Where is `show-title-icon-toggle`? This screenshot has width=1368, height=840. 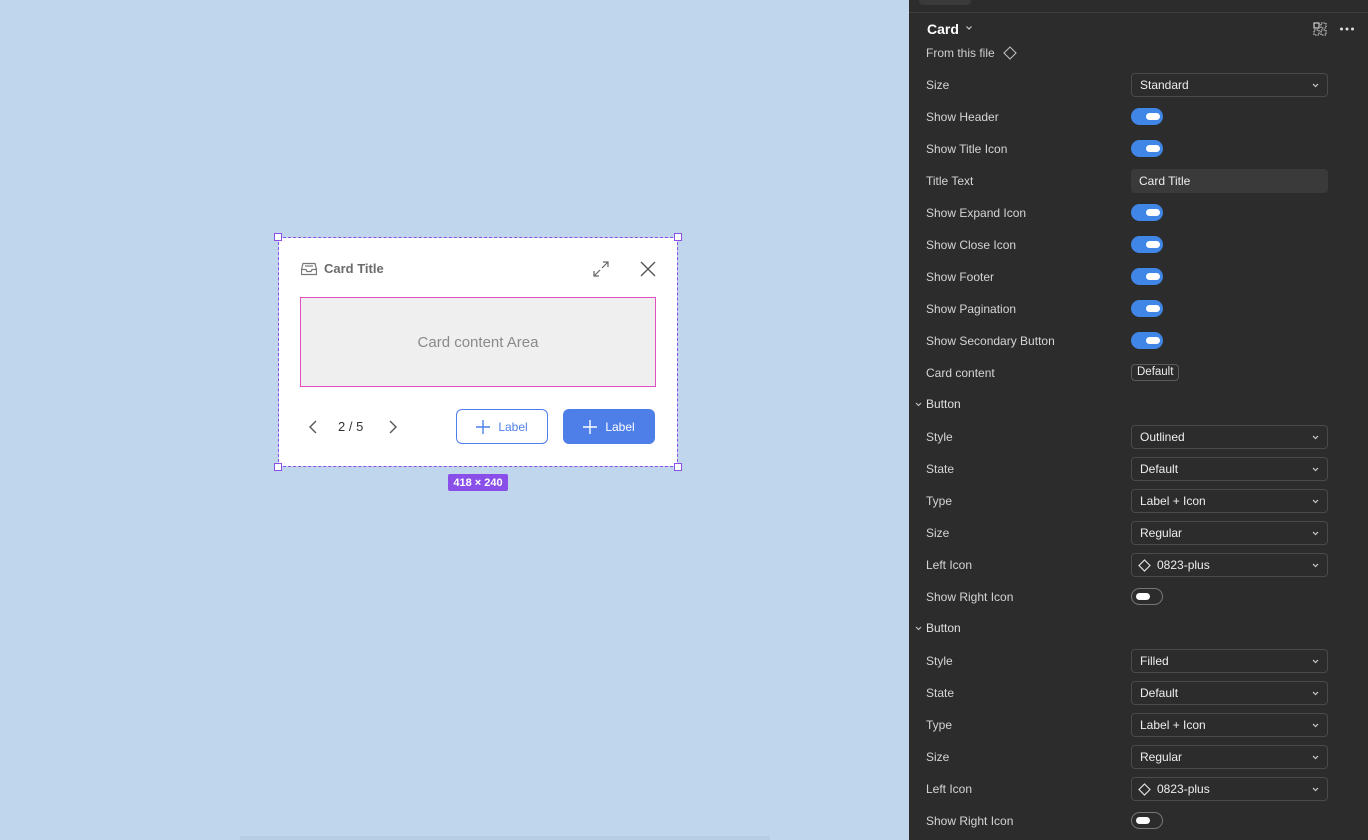
show-title-icon-toggle is located at coordinates (1147, 148).